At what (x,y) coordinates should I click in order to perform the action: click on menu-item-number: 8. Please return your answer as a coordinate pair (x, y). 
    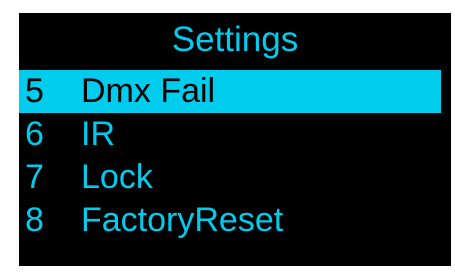
    Looking at the image, I should click on (34, 220).